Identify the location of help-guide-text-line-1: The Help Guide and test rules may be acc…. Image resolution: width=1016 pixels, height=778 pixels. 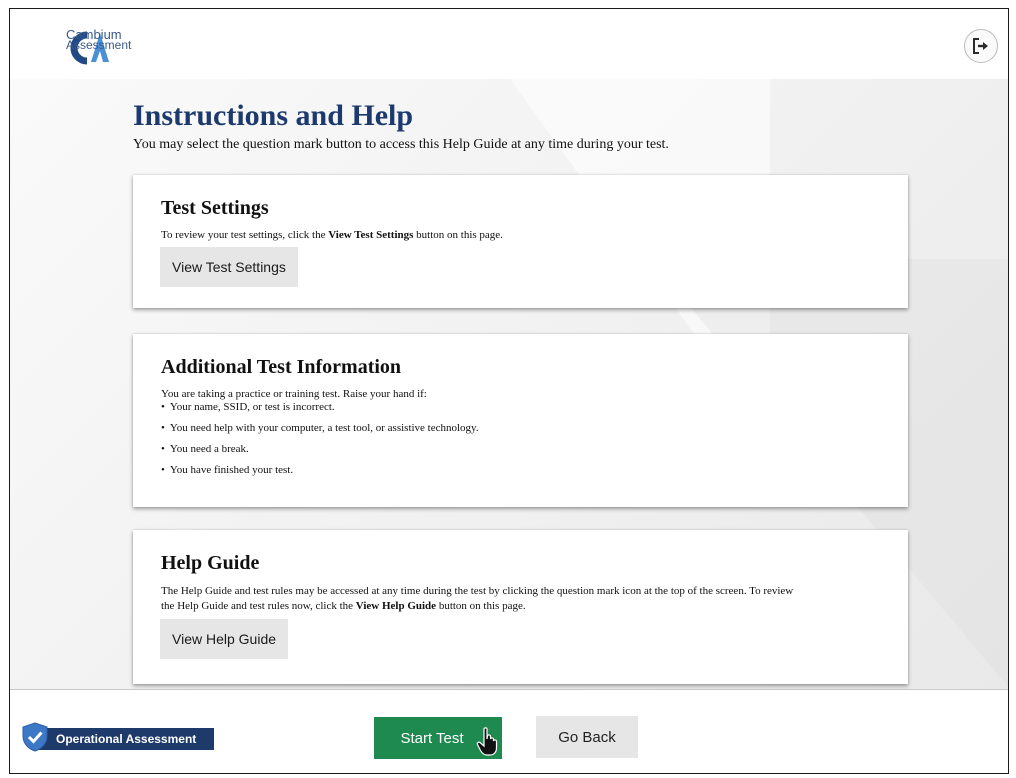
(477, 591).